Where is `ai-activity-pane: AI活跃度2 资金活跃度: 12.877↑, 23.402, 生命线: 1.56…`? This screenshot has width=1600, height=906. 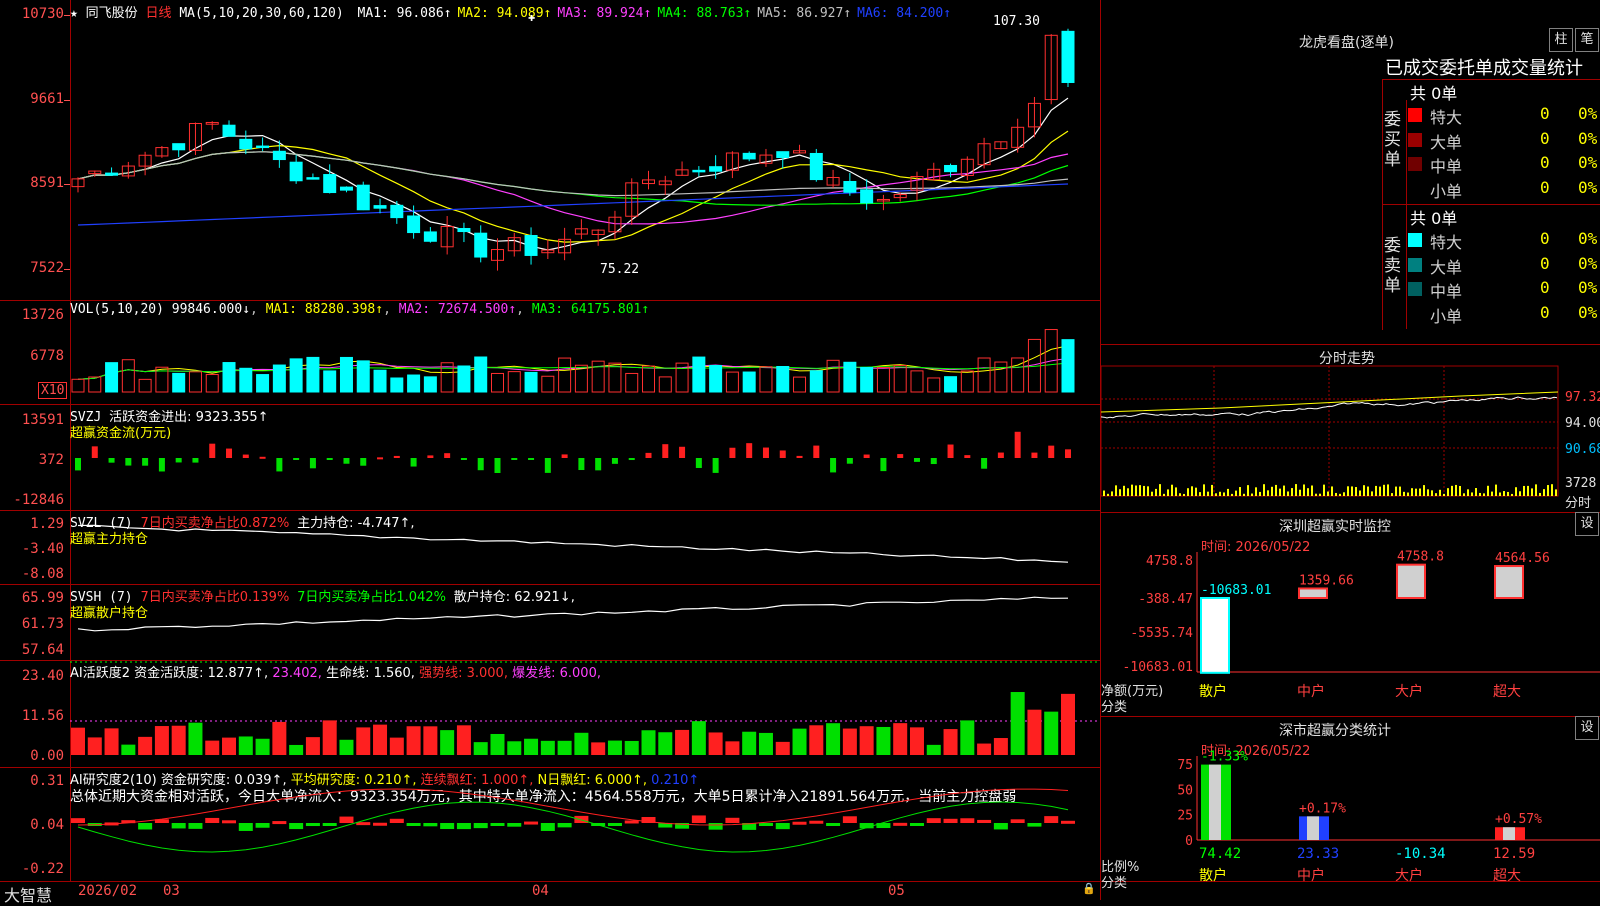 ai-activity-pane: AI活跃度2 资金活跃度: 12.877↑, 23.402, 生命线: 1.56… is located at coordinates (550, 714).